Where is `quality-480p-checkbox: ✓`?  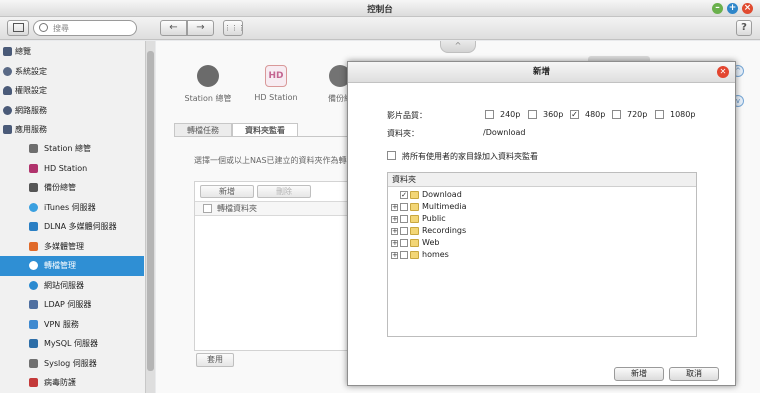 quality-480p-checkbox: ✓ is located at coordinates (574, 114).